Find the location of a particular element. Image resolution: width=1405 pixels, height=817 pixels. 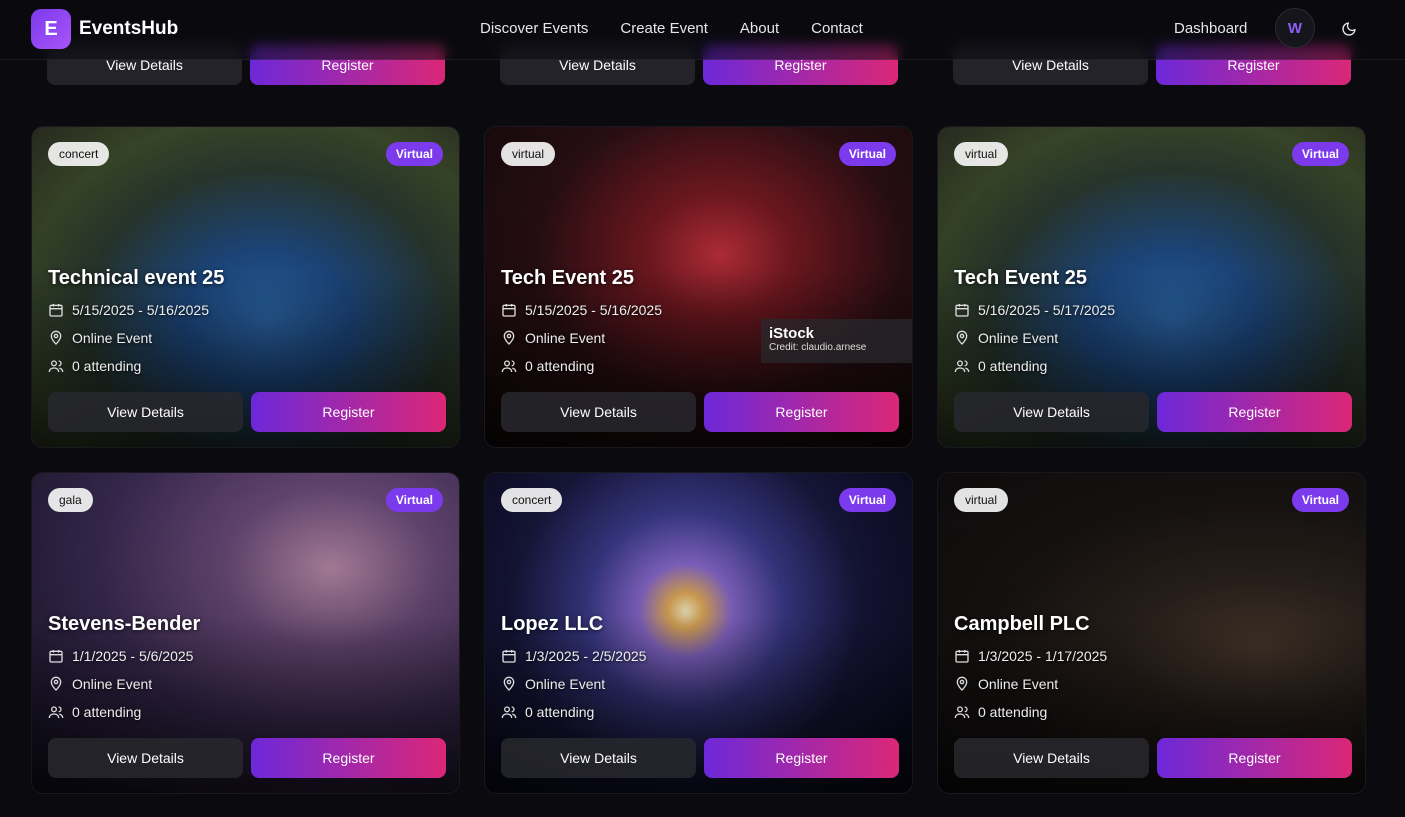

dashboard-link: Dashboard is located at coordinates (1210, 28).